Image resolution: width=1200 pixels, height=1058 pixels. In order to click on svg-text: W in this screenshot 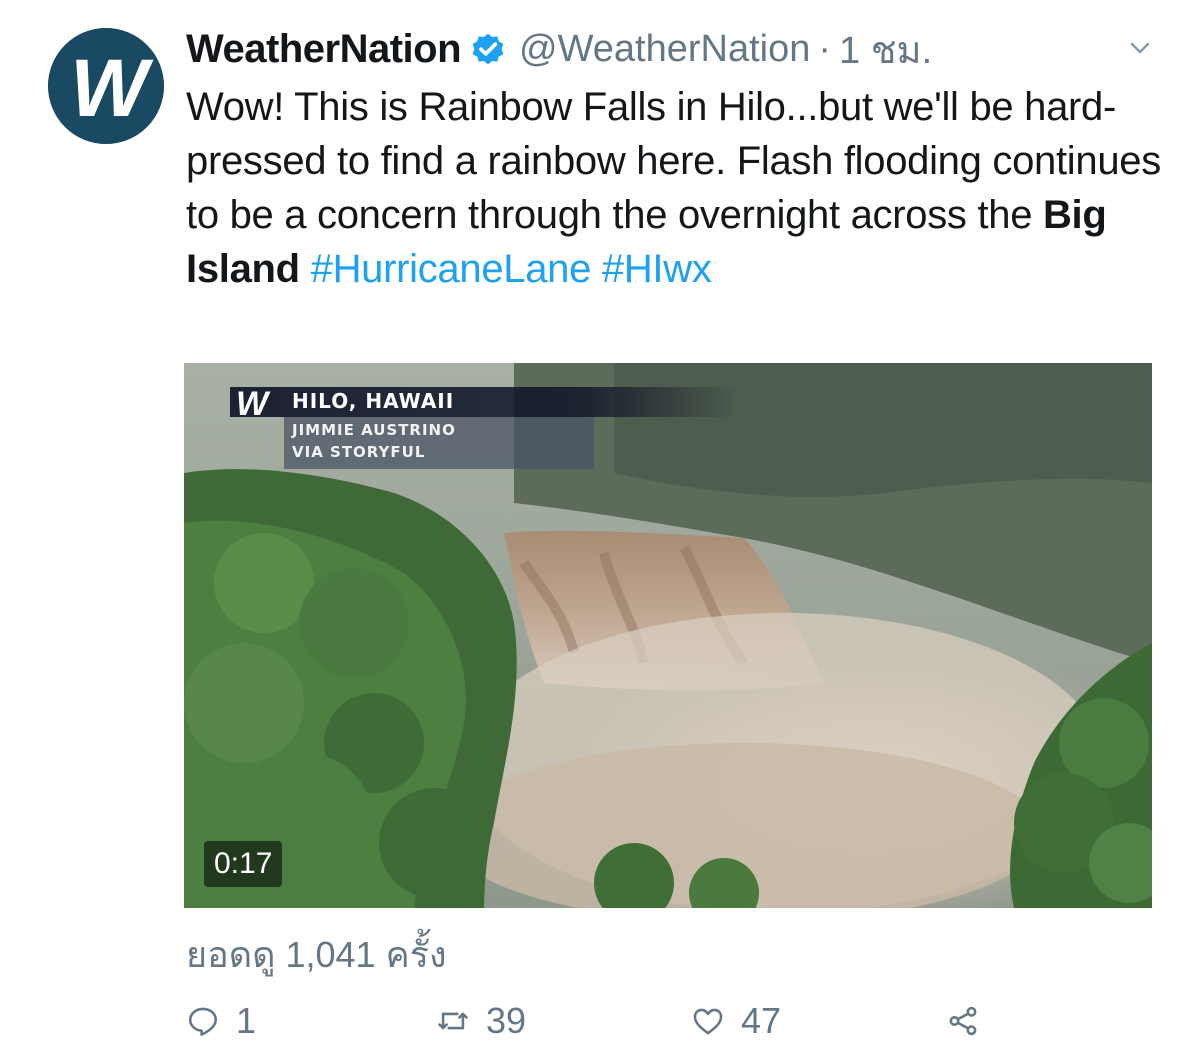, I will do `click(112, 88)`.